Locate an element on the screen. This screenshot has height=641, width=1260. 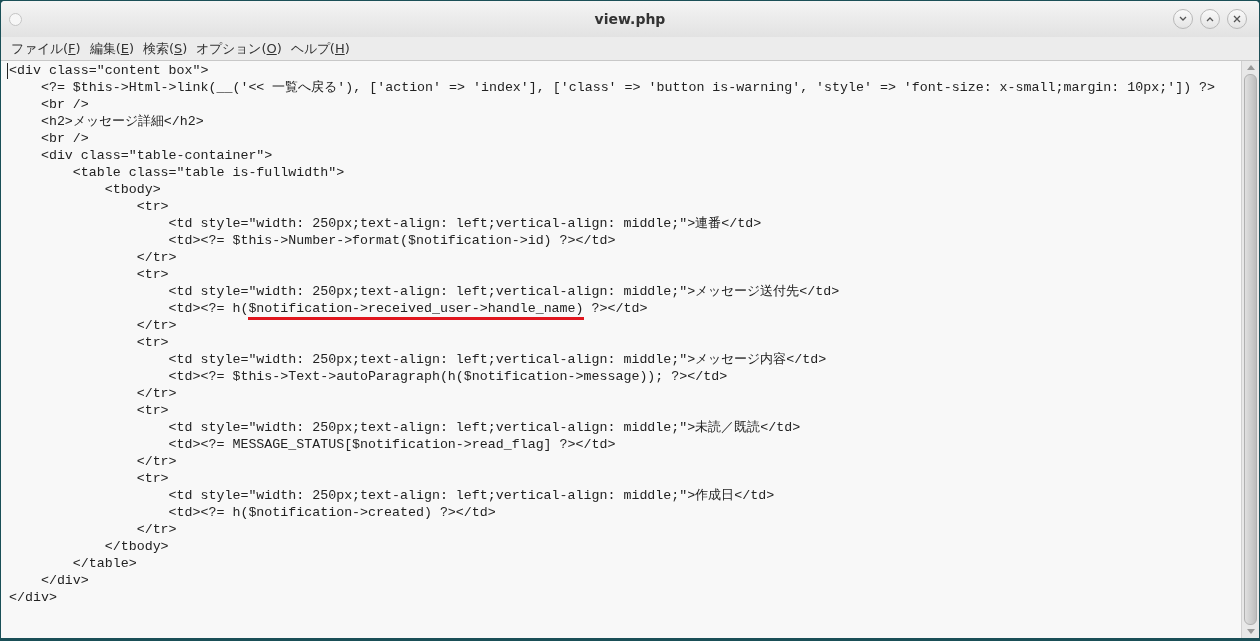
window-menu-icon is located at coordinates (15, 19).